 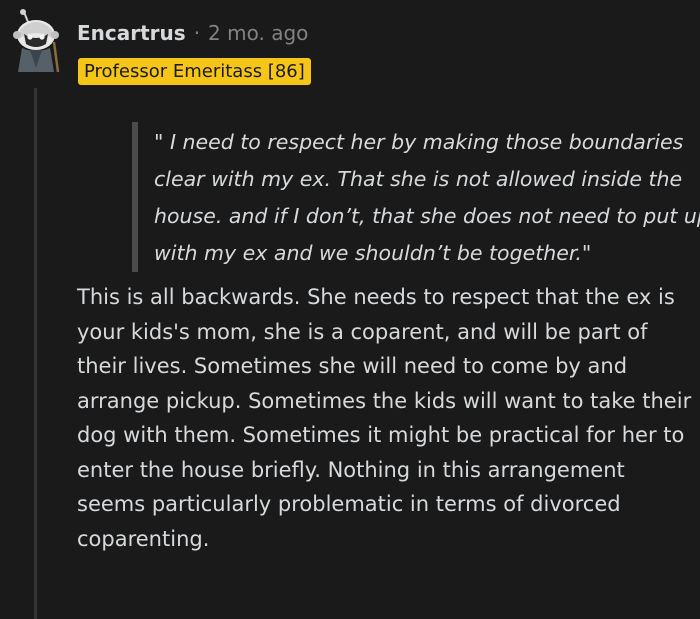 What do you see at coordinates (36, 41) in the screenshot?
I see `user-avatar-icon` at bounding box center [36, 41].